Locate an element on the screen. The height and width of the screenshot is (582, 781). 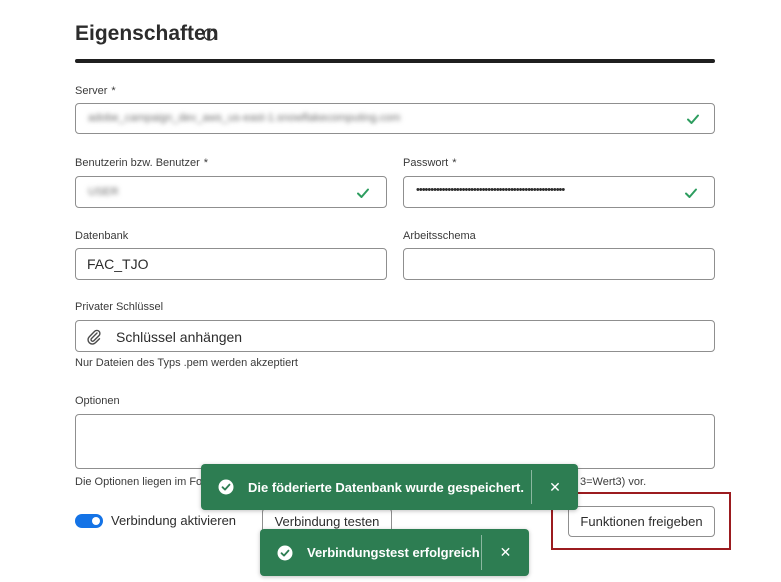
schema-label: Arbeitsschema is located at coordinates (439, 236).